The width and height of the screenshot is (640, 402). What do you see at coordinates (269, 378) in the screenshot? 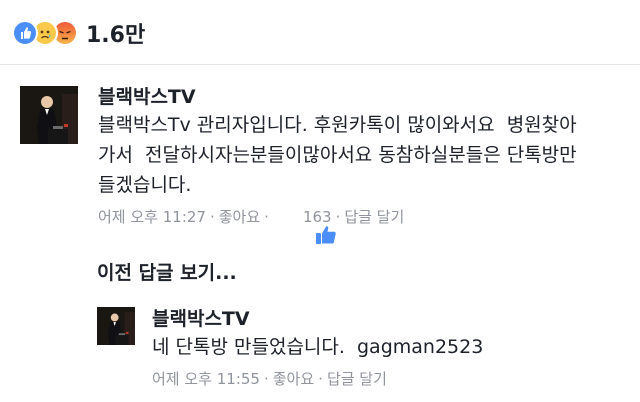
I see `comment-meta: 어제 오후 11:55 · 좋아요 · 답글 달기` at bounding box center [269, 378].